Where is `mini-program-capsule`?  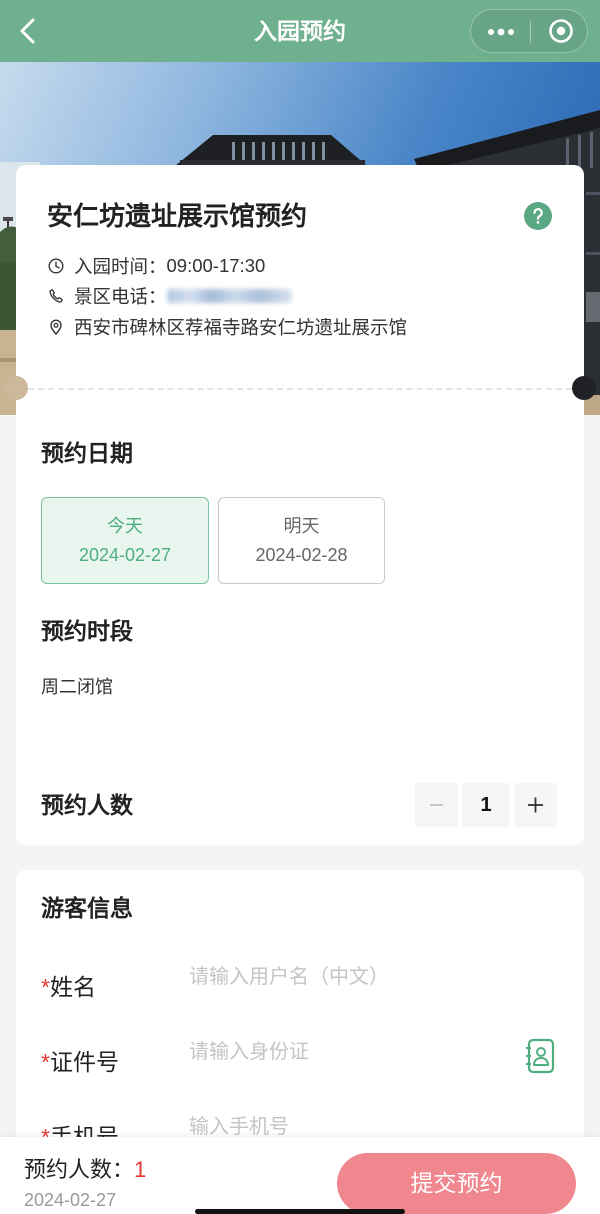 mini-program-capsule is located at coordinates (529, 31).